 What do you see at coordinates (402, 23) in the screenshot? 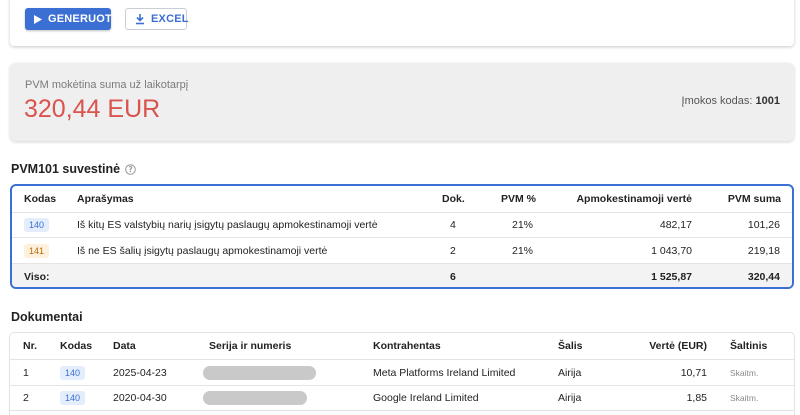
I see `toolbar-card: GENERUOTI EXCEL` at bounding box center [402, 23].